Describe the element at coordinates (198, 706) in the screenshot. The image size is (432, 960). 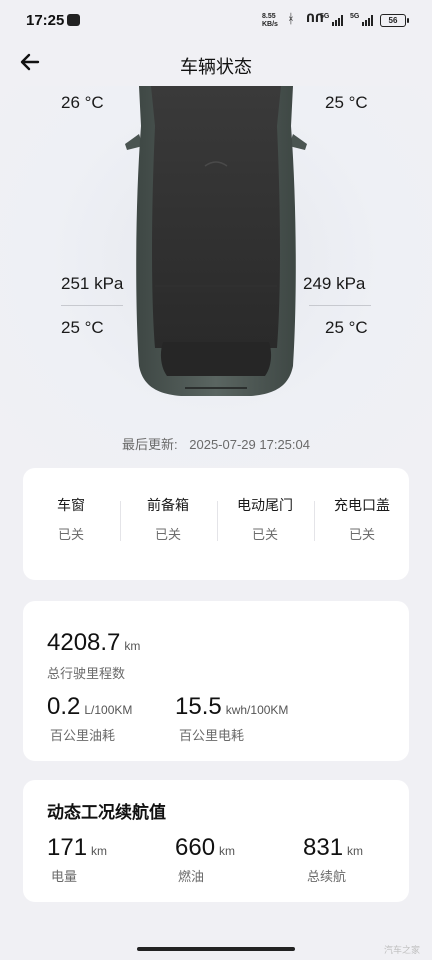
I see `power-consumption-value: 15.5` at that location.